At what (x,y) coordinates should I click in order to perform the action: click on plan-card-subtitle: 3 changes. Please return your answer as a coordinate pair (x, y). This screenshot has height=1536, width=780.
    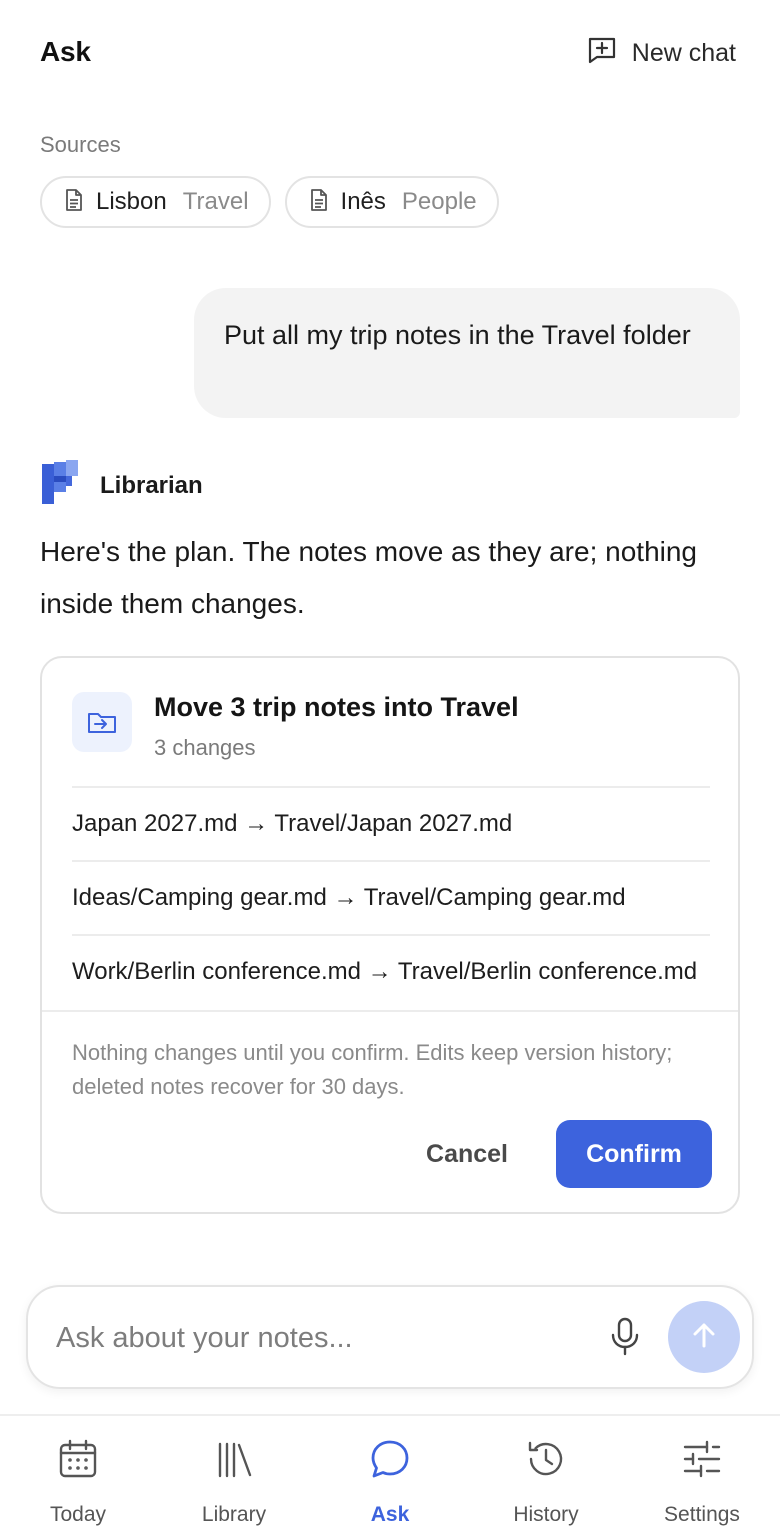
    Looking at the image, I should click on (205, 747).